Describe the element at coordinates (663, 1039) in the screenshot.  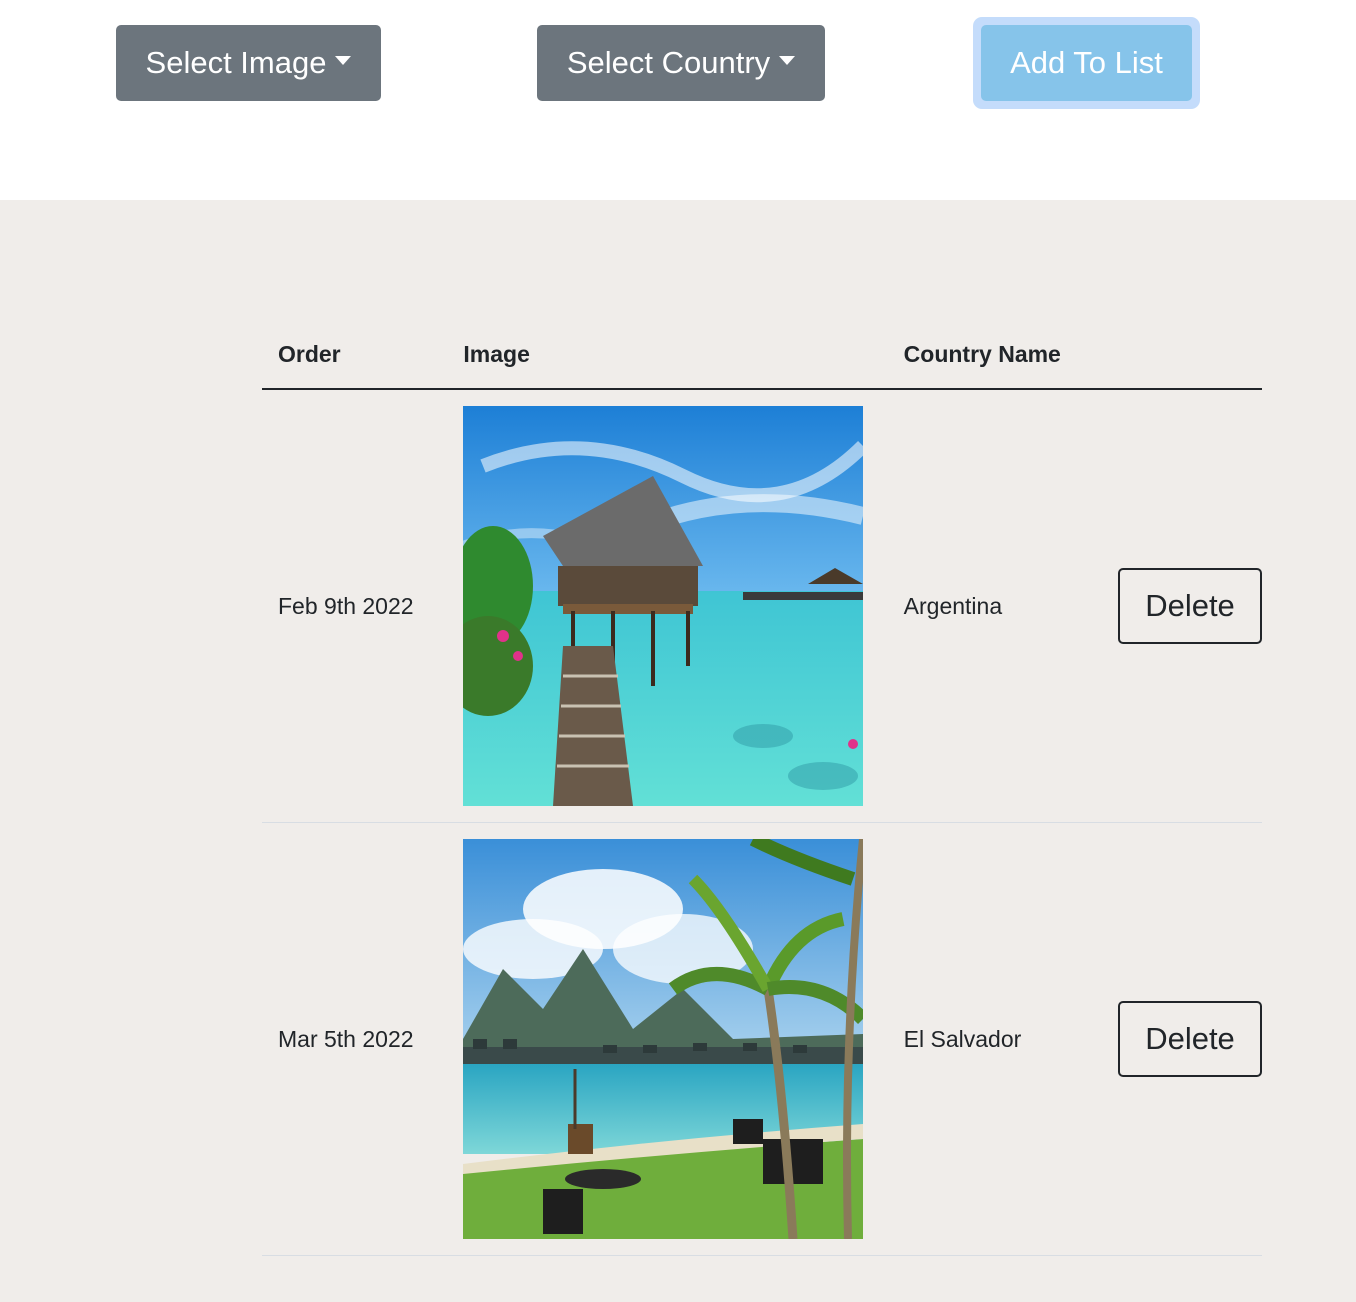
I see `palm-beach-bungalows-photo` at that location.